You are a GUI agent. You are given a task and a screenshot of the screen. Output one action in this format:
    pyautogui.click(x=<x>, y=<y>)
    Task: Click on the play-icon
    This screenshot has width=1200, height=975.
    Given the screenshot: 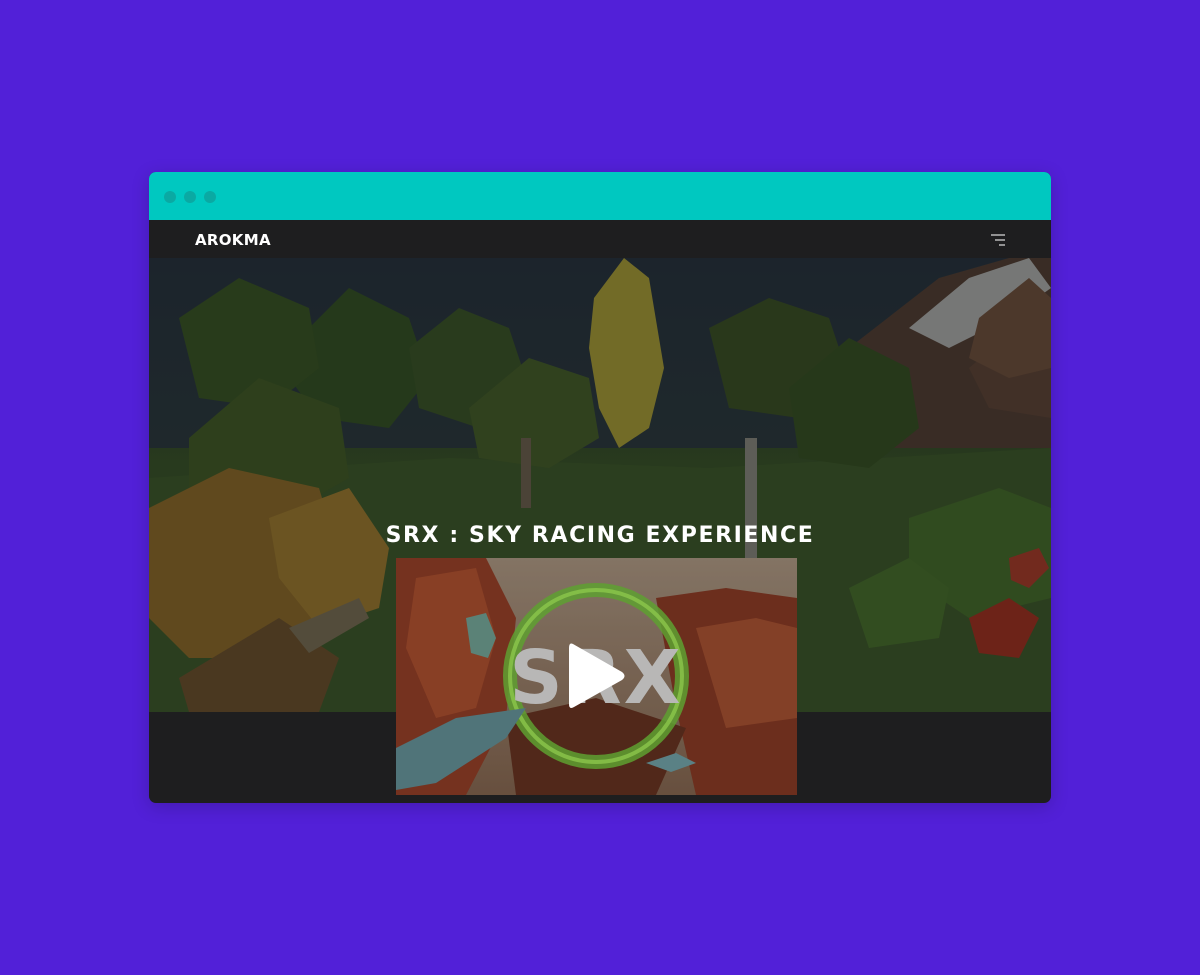 What is the action you would take?
    pyautogui.click(x=597, y=676)
    